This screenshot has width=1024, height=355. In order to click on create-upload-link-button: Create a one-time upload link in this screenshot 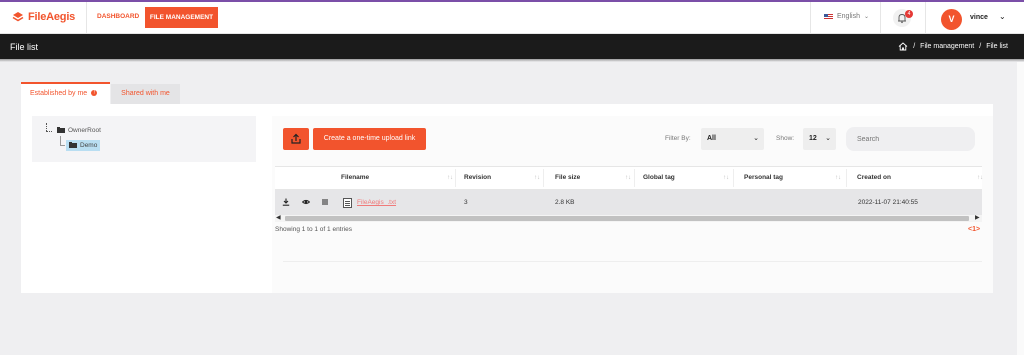, I will do `click(369, 139)`.